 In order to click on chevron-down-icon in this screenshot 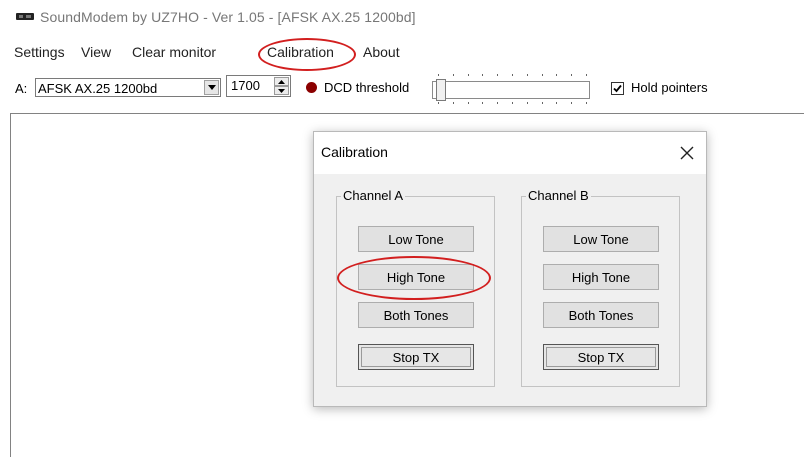, I will do `click(212, 87)`.